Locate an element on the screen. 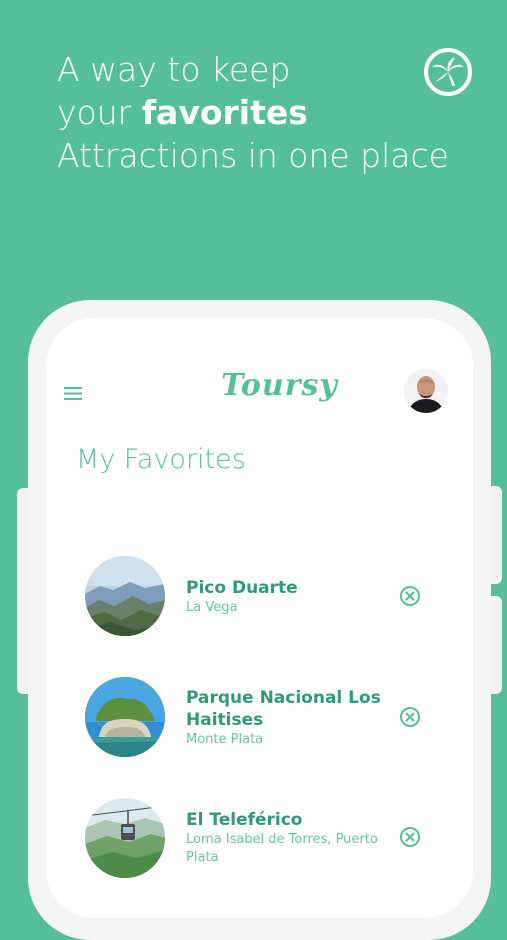 Image resolution: width=507 pixels, height=940 pixels. avatar is located at coordinates (426, 391).